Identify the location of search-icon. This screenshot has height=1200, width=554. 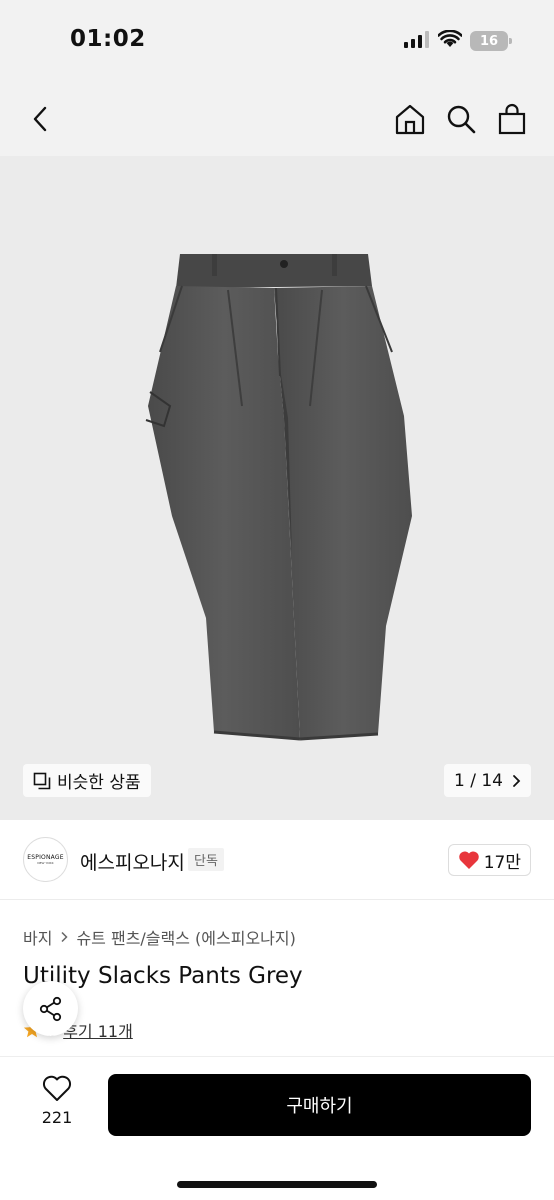
(461, 119).